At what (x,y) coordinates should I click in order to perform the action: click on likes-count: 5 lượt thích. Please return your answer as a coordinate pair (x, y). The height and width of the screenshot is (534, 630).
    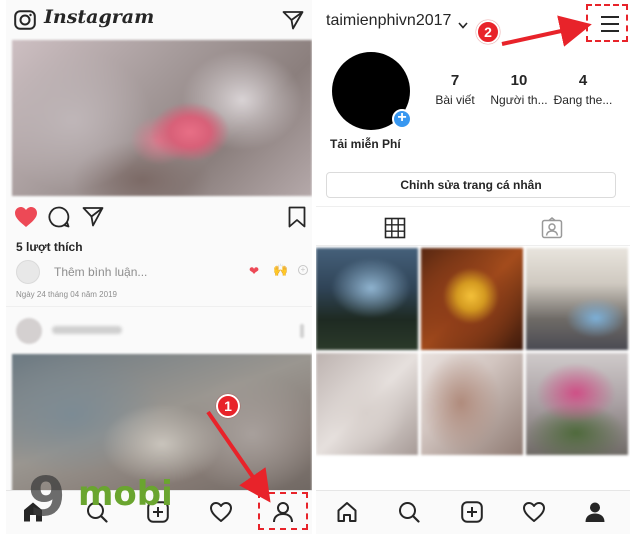
    Looking at the image, I should click on (49, 247).